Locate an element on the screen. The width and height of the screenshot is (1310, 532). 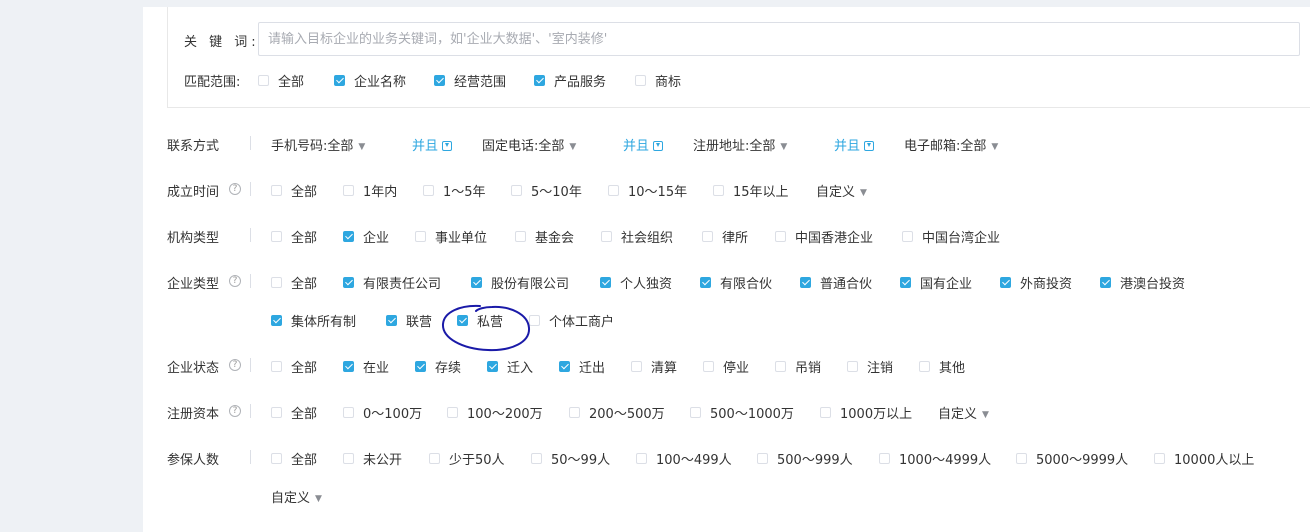
capital-custom-dropdown: 自定义 ▼ is located at coordinates (963, 412).